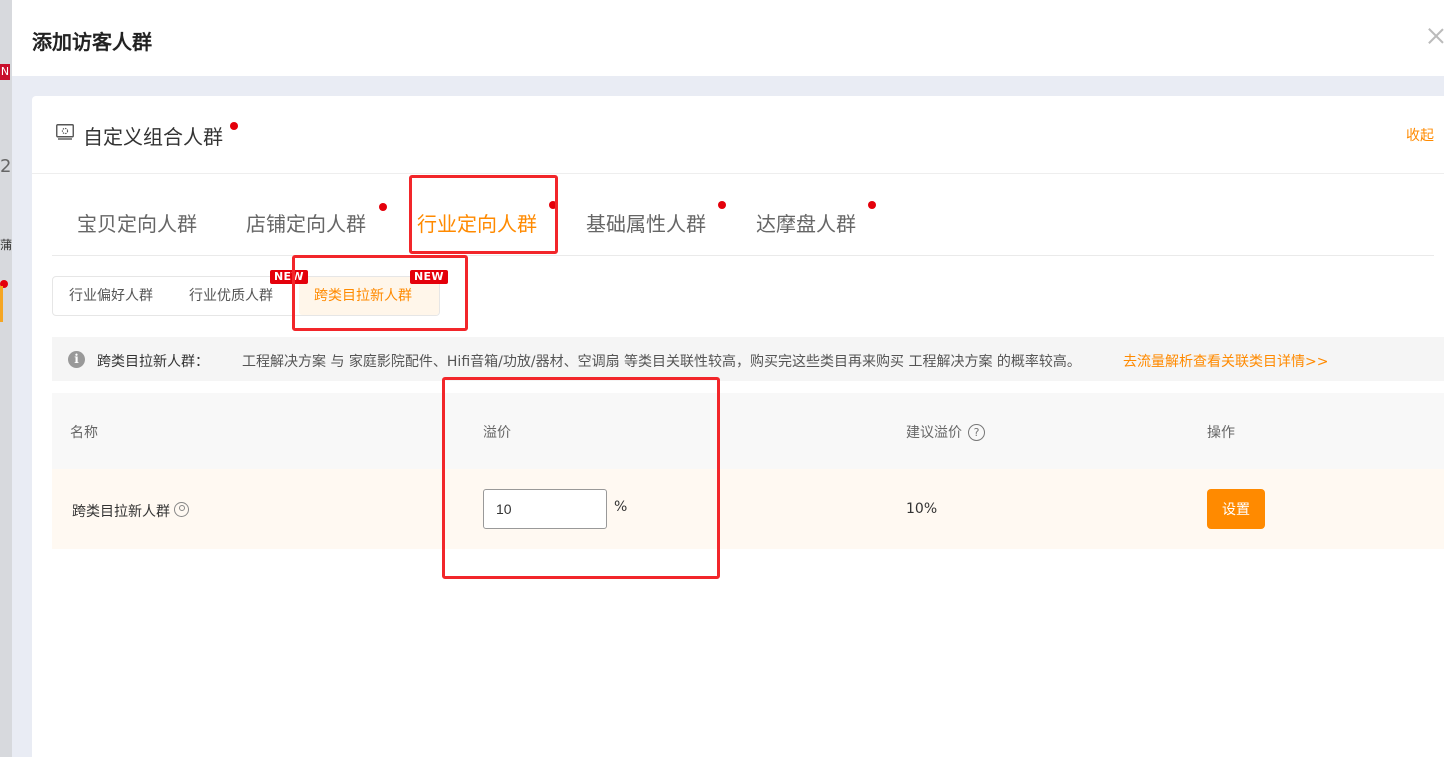  Describe the element at coordinates (477, 222) in the screenshot. I see `tab-industry-targeted: 行业定向人群` at that location.